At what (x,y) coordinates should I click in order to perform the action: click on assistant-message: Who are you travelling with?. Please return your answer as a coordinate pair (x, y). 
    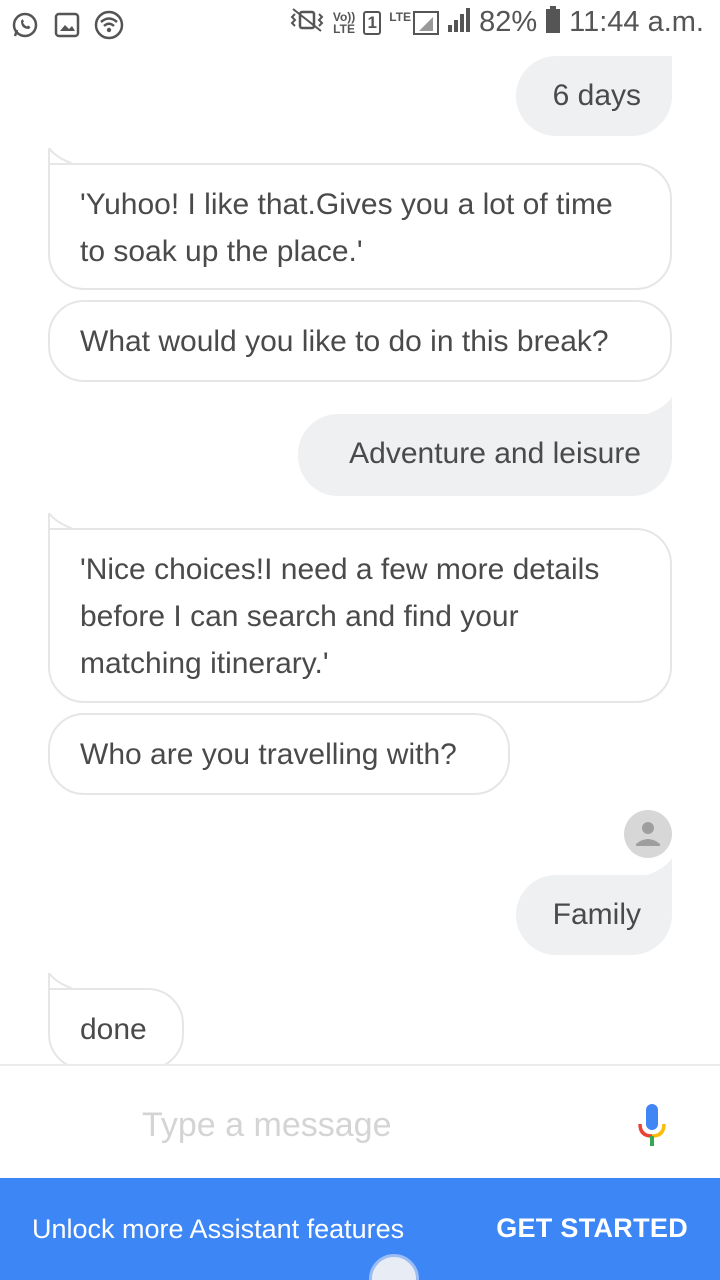
    Looking at the image, I should click on (279, 754).